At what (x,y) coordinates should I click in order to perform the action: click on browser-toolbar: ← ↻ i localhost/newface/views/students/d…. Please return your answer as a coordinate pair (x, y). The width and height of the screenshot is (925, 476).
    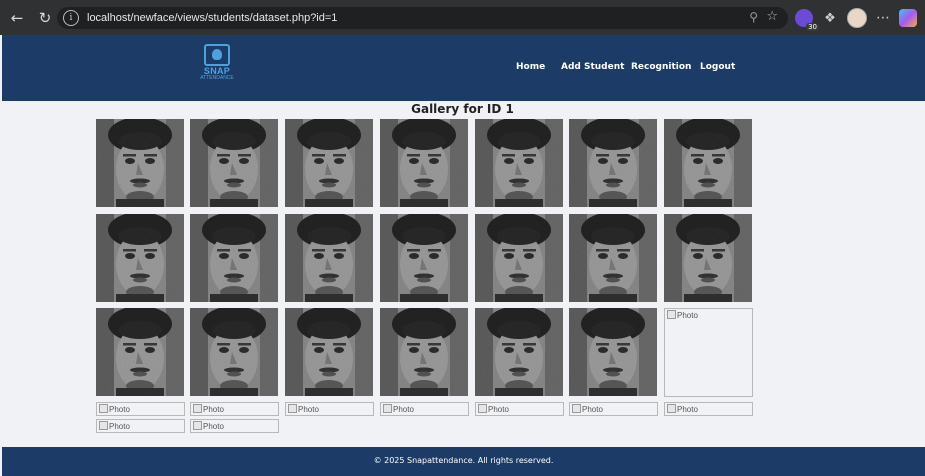
    Looking at the image, I should click on (462, 17).